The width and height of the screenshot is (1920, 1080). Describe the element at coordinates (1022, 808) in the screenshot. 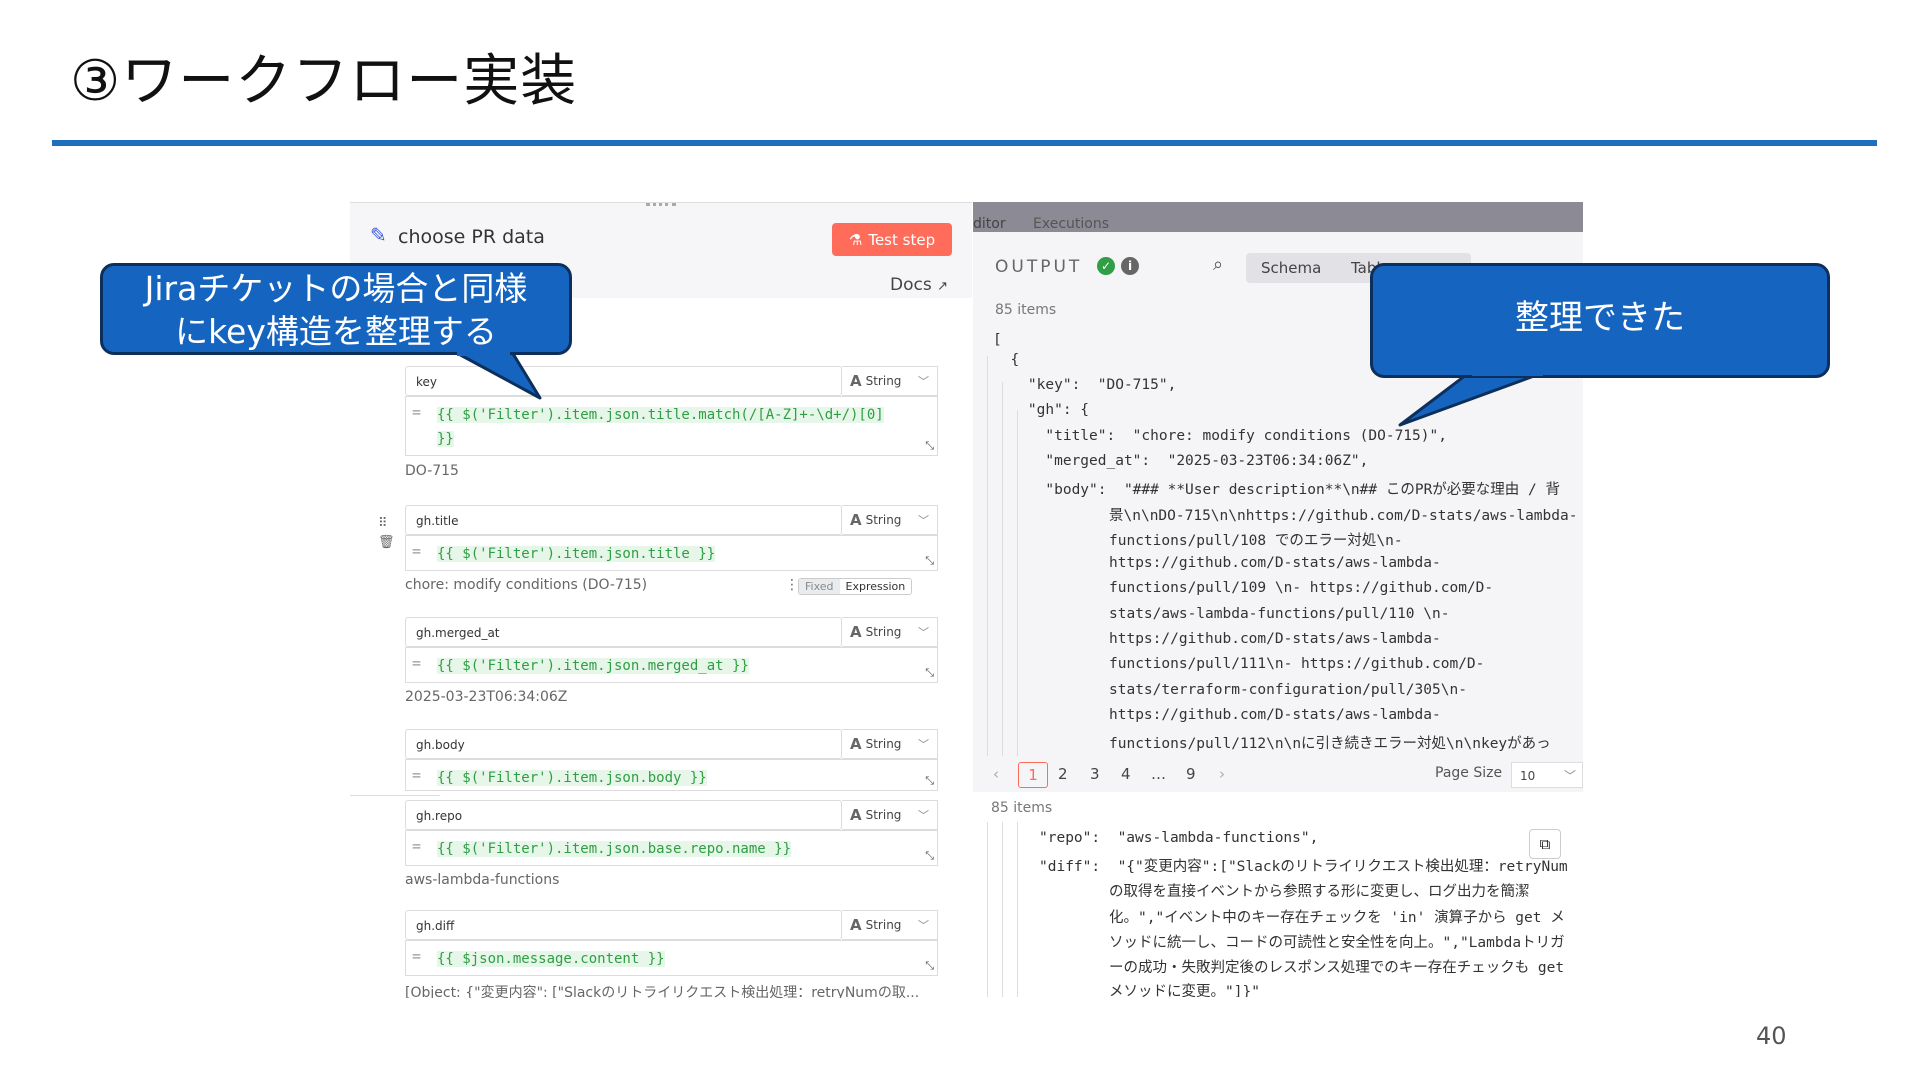

I see `items-count: 85 items` at that location.